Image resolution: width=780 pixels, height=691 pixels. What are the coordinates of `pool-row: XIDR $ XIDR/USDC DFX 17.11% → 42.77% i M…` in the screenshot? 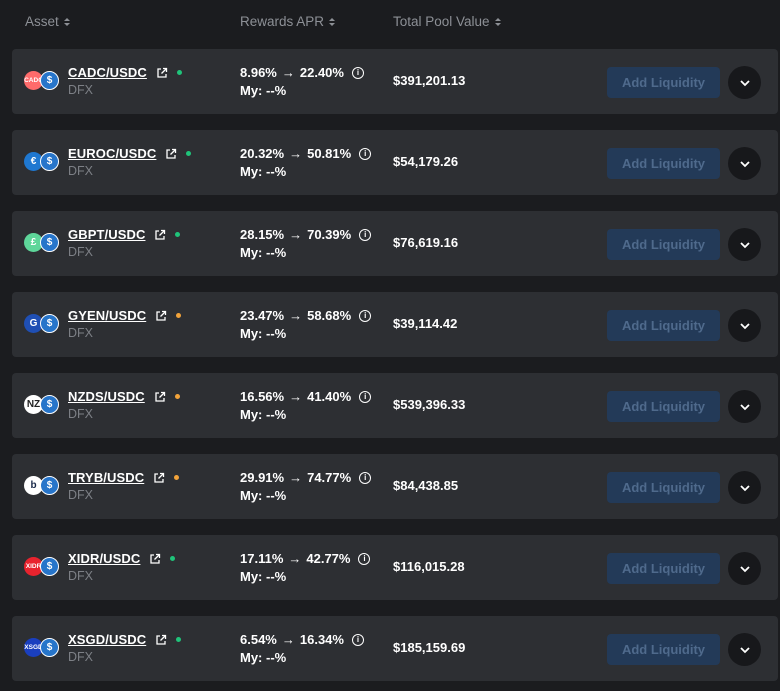 It's located at (395, 567).